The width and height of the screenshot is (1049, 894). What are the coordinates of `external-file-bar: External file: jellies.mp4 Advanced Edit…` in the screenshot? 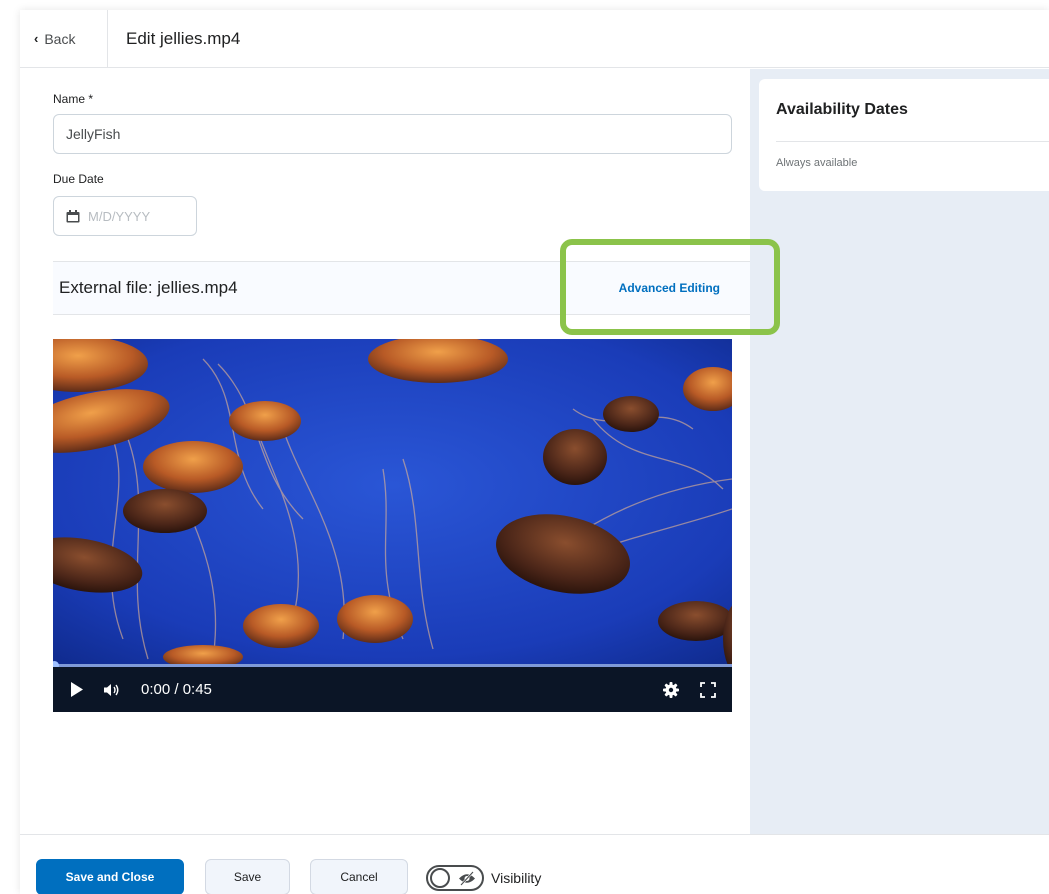 It's located at (401, 288).